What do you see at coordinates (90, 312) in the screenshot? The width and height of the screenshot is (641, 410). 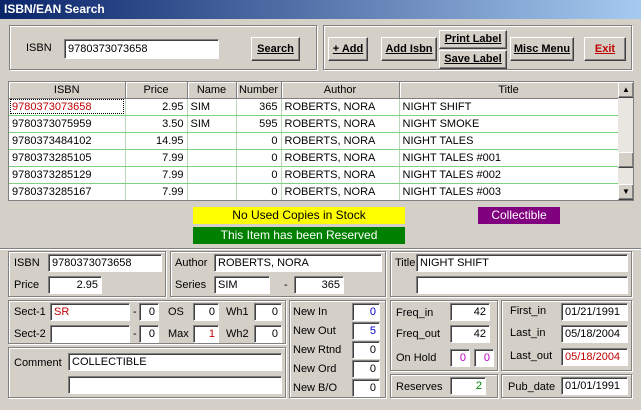 I see `sect1-field: SR` at bounding box center [90, 312].